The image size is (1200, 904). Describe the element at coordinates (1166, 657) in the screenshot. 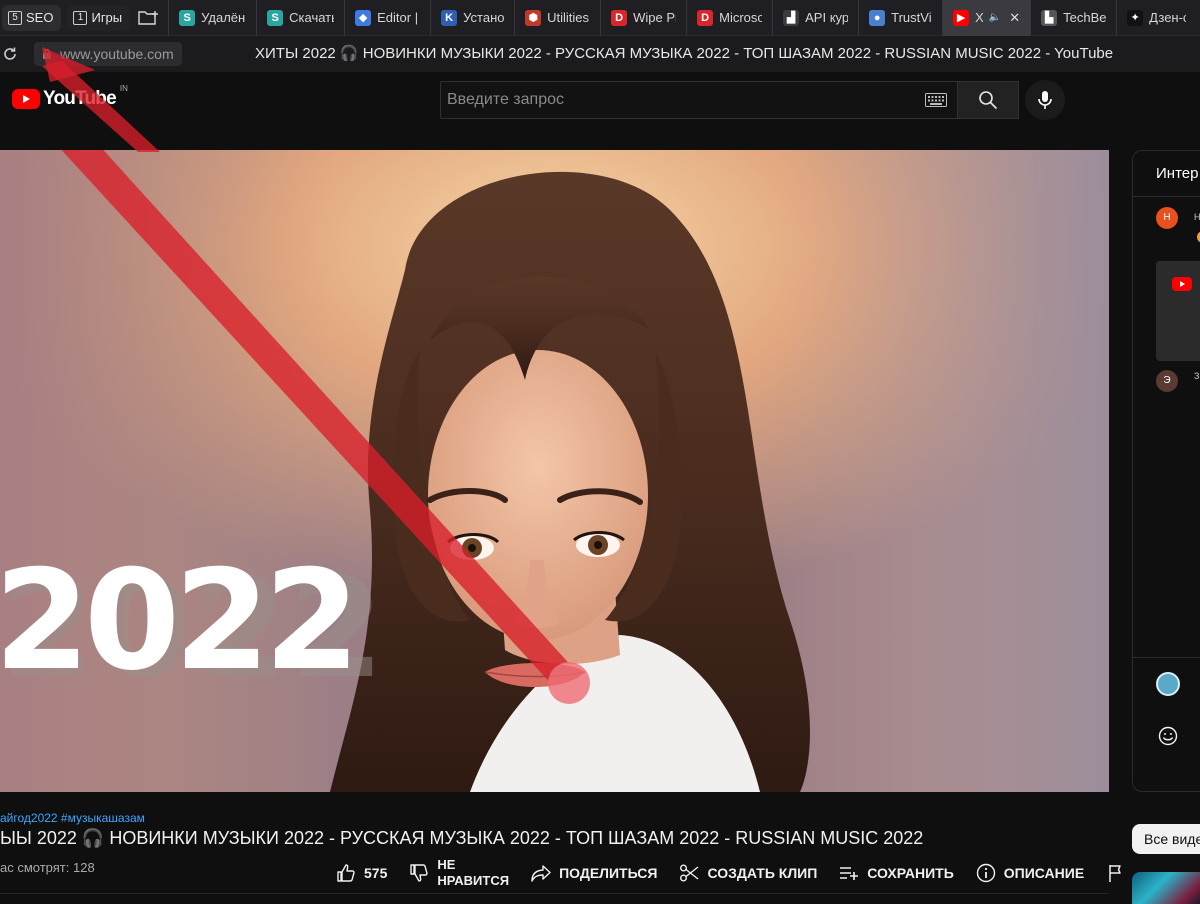

I see `chat-divider` at that location.